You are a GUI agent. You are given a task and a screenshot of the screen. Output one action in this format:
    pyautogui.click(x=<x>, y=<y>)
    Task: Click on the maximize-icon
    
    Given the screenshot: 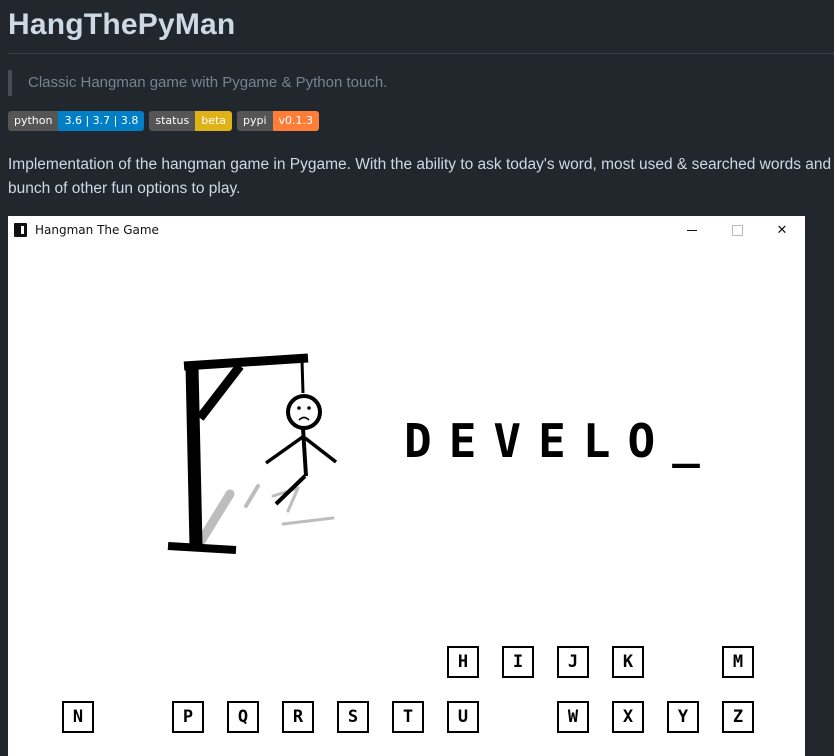 What is the action you would take?
    pyautogui.click(x=737, y=230)
    